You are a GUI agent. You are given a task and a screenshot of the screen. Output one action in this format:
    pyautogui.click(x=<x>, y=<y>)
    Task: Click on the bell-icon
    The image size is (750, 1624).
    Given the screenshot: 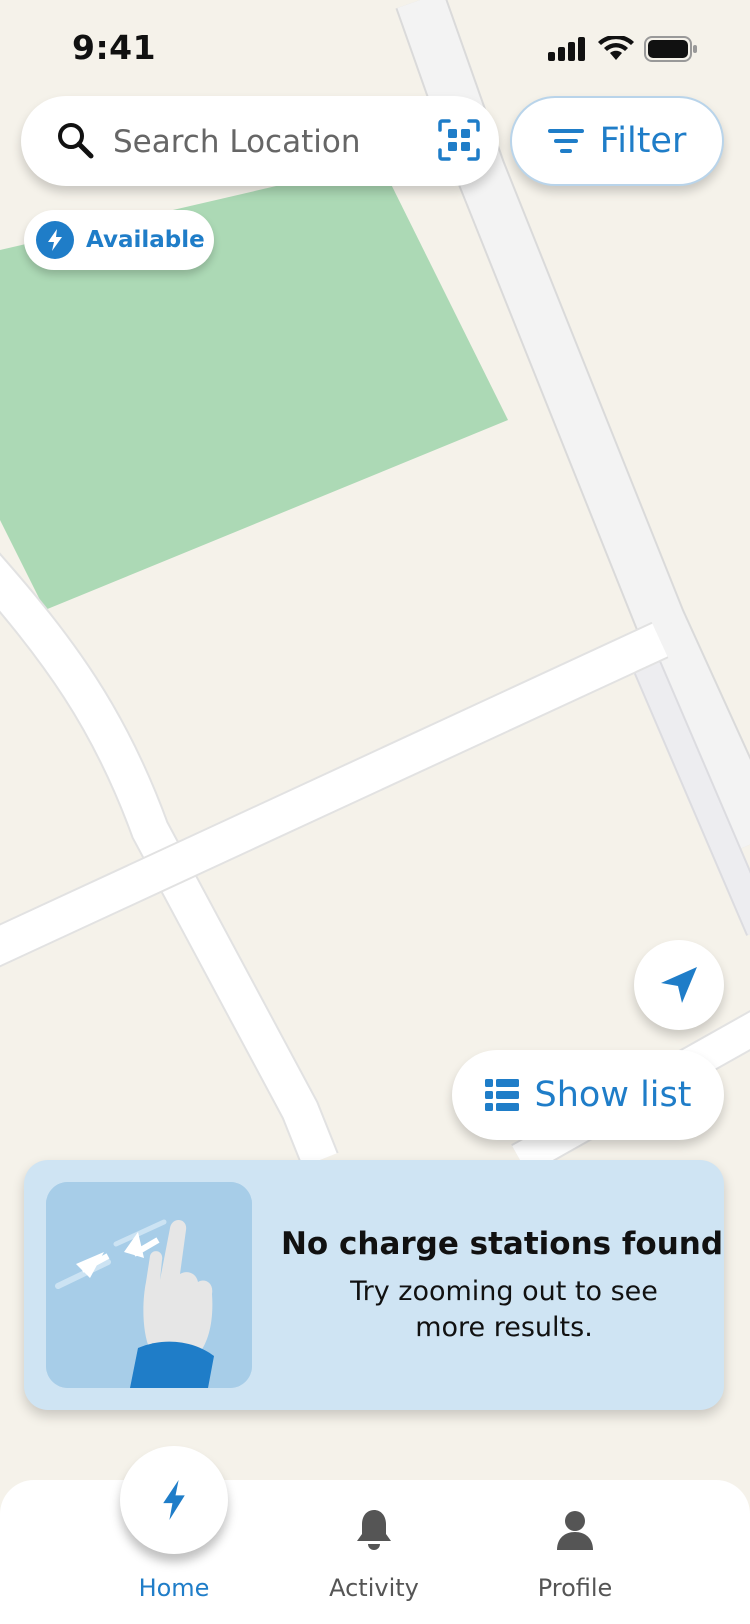 What is the action you would take?
    pyautogui.click(x=374, y=1530)
    